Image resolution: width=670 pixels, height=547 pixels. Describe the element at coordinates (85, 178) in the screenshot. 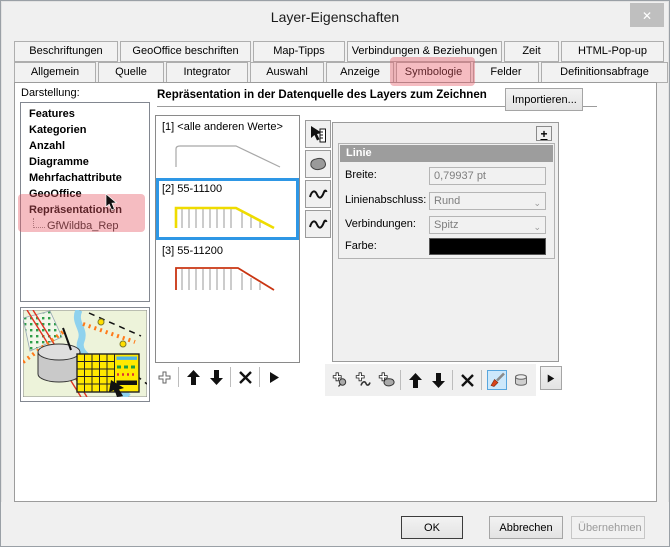

I see `sidebar-item-mehrfachattribute: Mehrfachattribute` at that location.